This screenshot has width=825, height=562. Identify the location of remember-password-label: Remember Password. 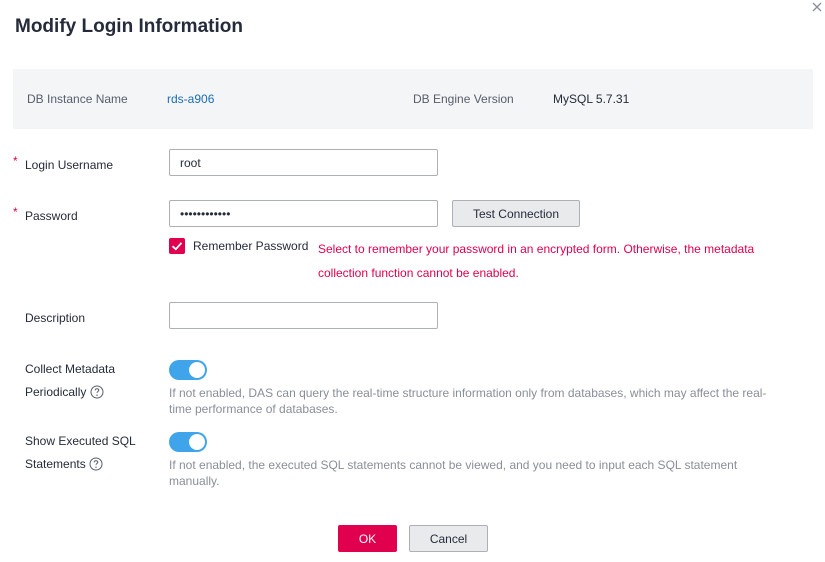
(251, 246).